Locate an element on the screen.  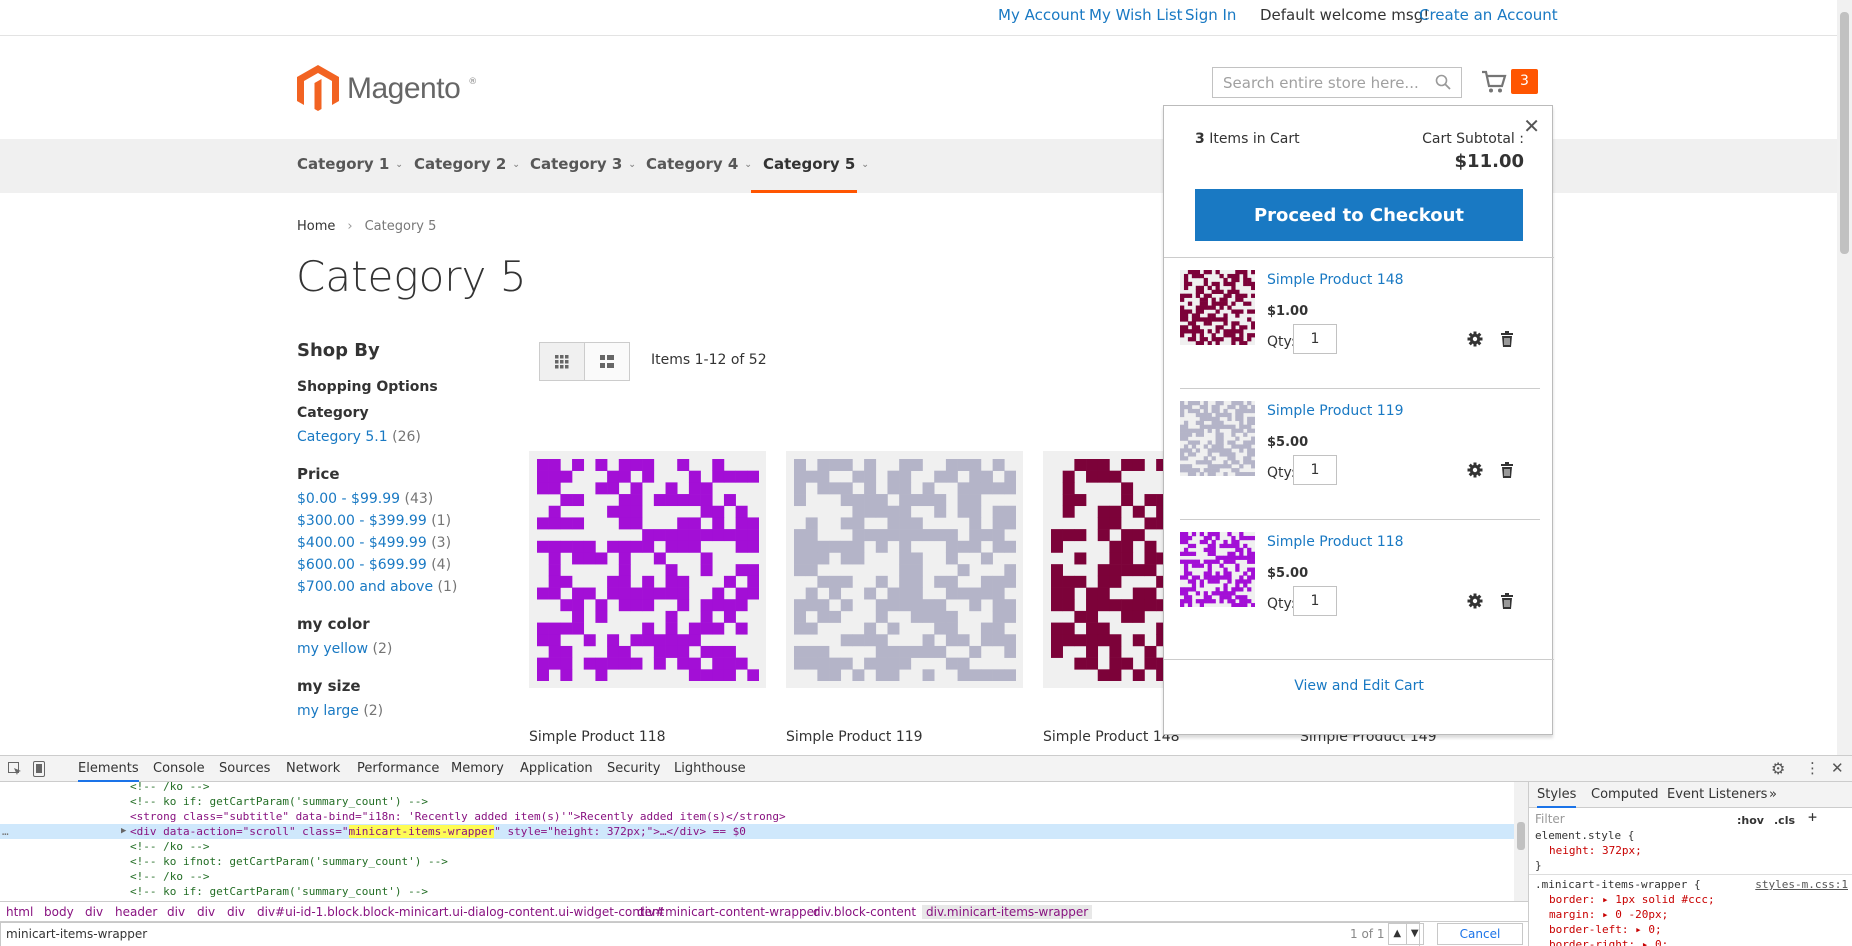
cls-toggle: .cls is located at coordinates (1784, 820).